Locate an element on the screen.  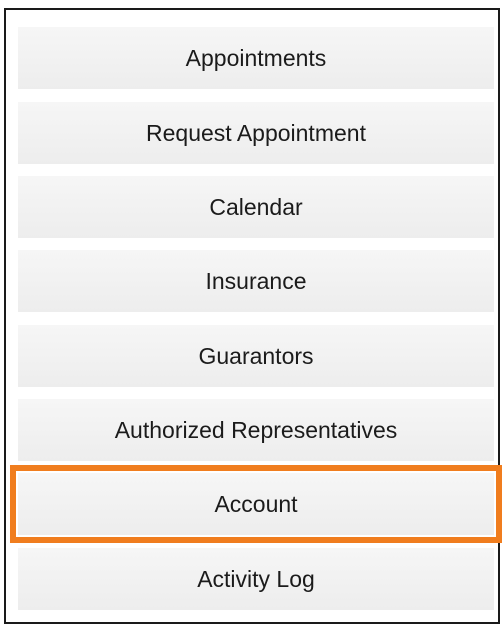
menu-item-label: Calendar is located at coordinates (256, 206).